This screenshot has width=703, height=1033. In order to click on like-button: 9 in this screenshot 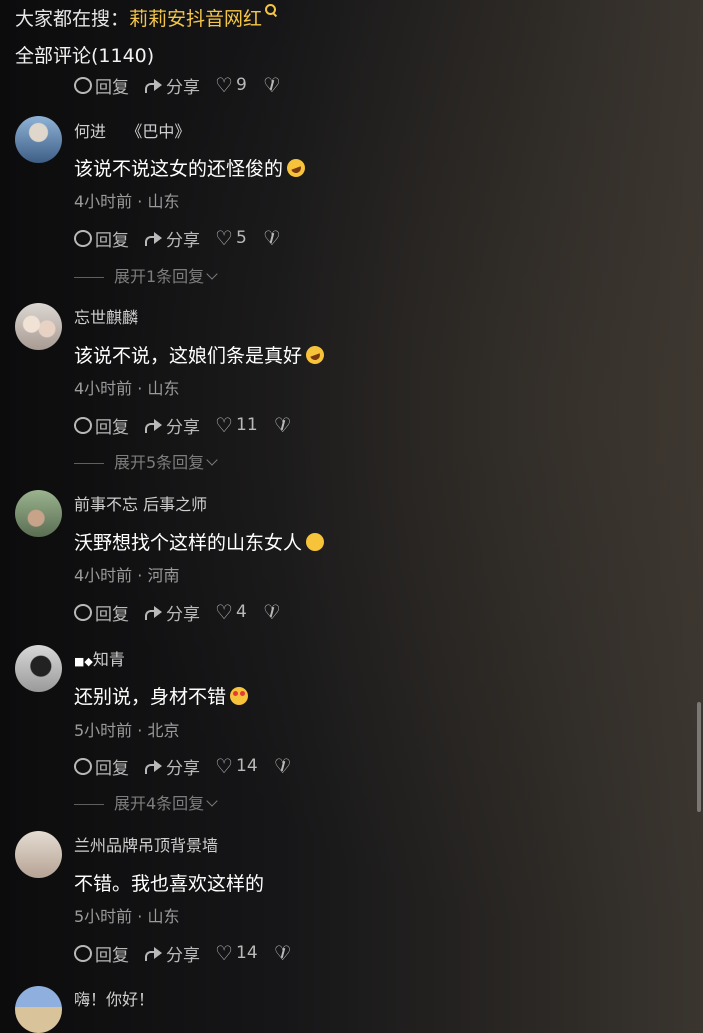, I will do `click(231, 85)`.